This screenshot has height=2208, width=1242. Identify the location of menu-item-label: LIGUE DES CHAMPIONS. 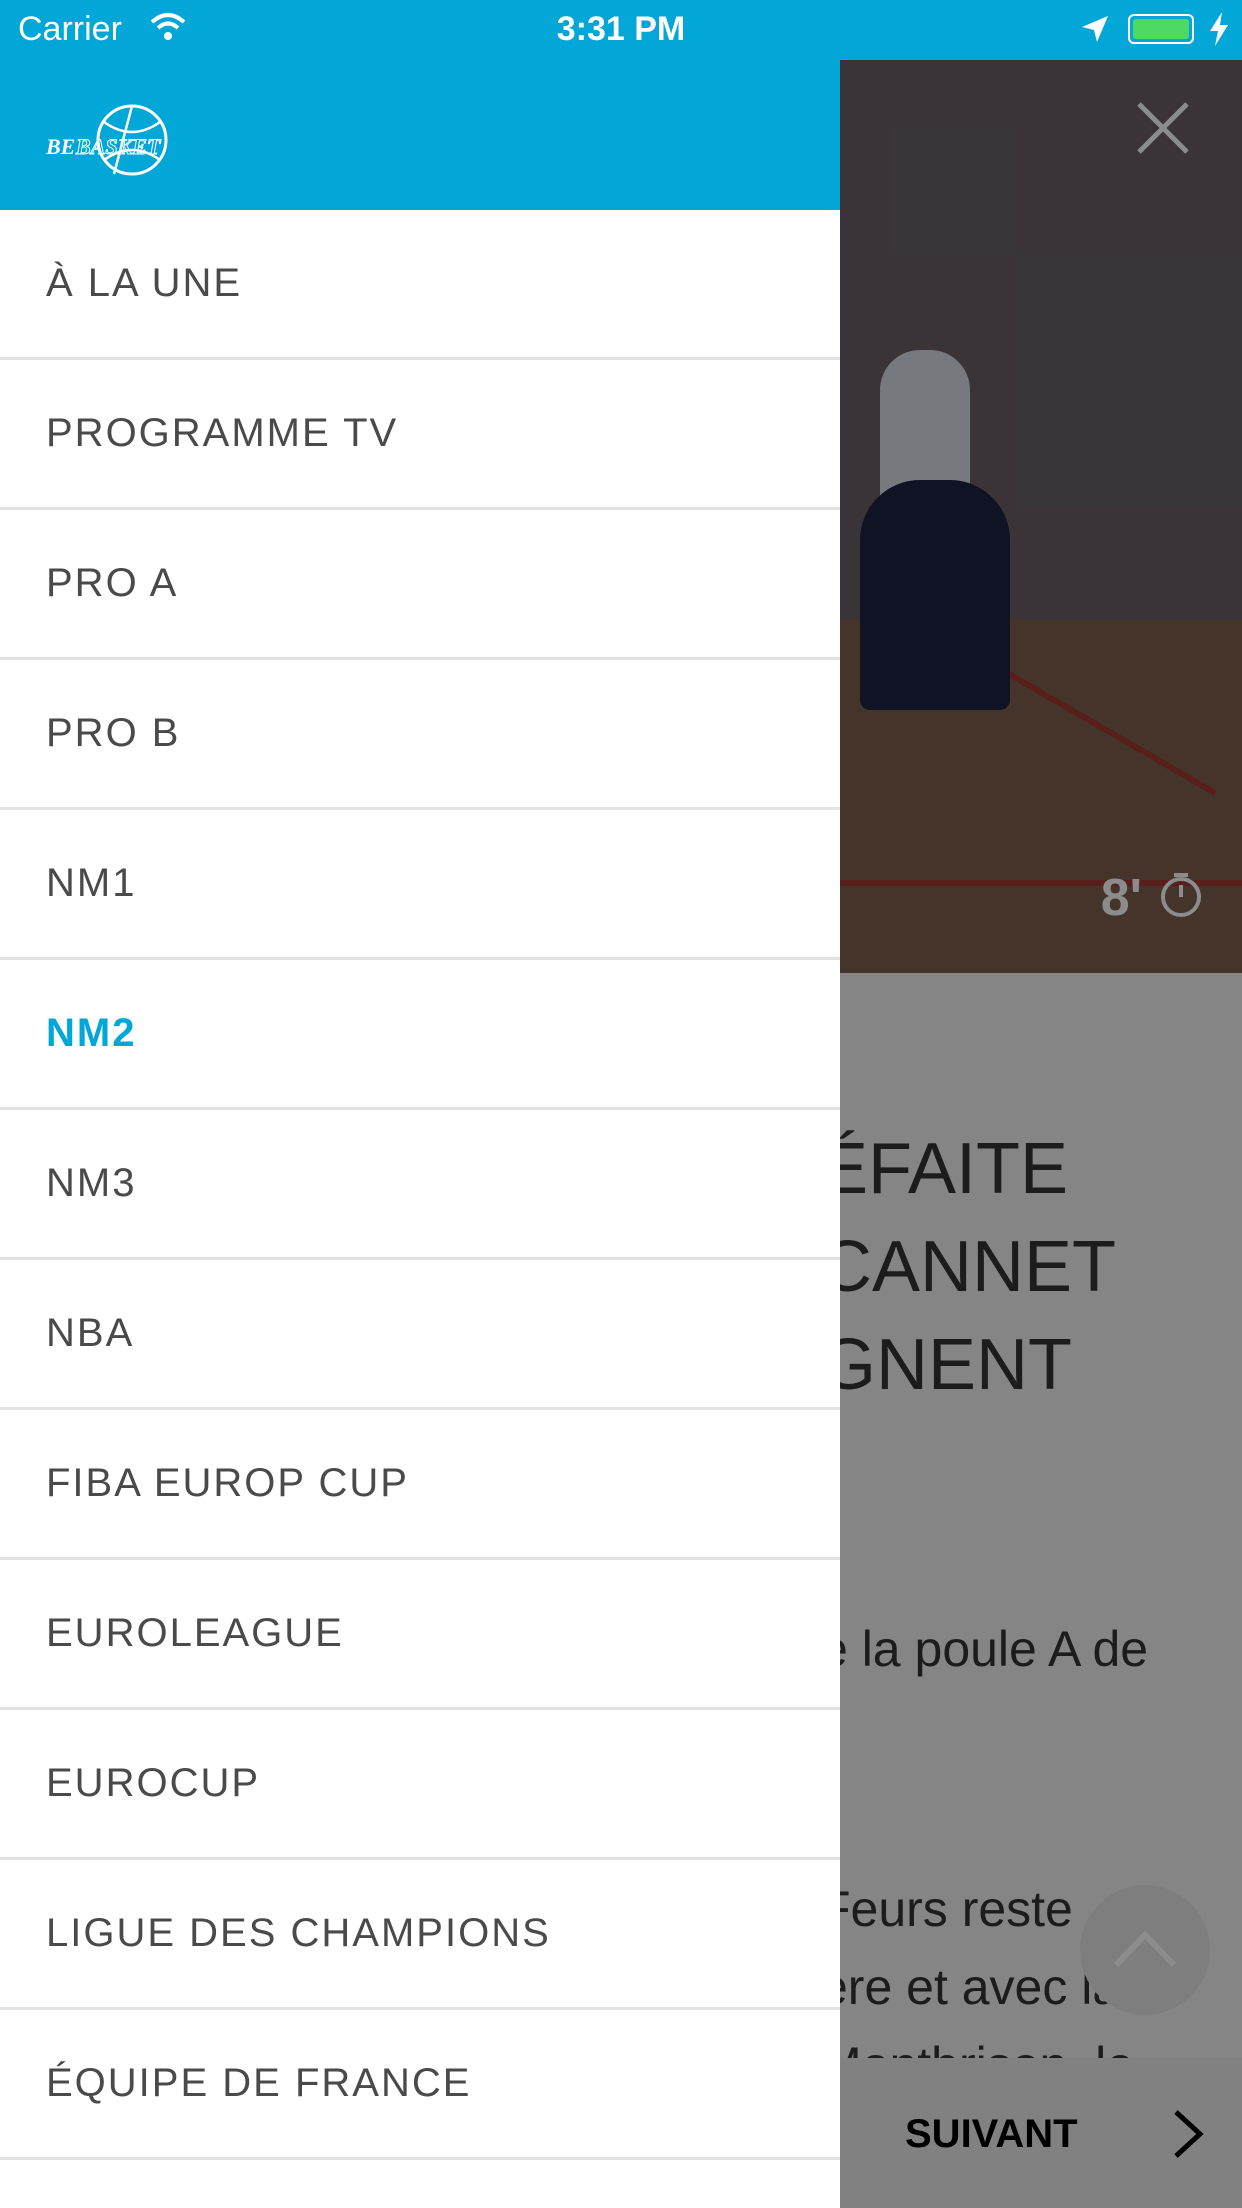
(298, 1933).